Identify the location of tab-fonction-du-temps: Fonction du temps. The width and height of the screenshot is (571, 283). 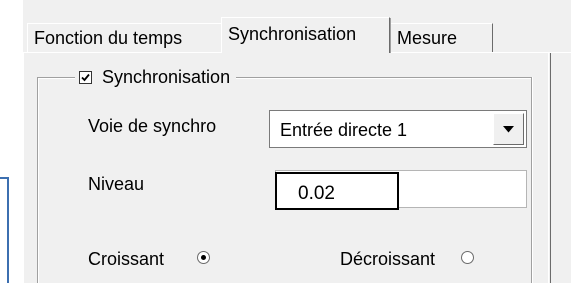
(124, 37).